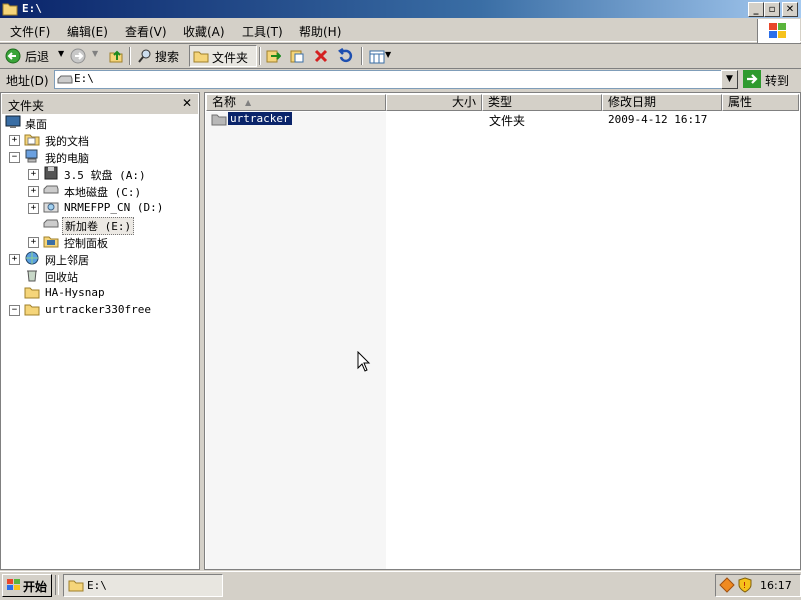 The image size is (801, 600). I want to click on tree-label: 我的电脑, so click(67, 158).